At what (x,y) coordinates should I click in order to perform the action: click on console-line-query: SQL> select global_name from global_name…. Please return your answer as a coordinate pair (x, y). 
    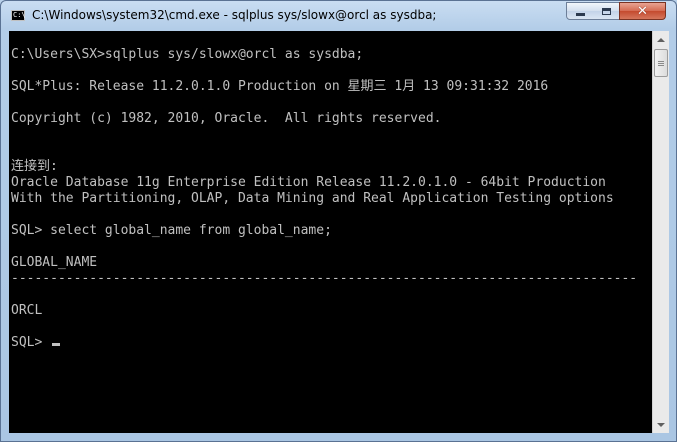
    Looking at the image, I should click on (171, 230).